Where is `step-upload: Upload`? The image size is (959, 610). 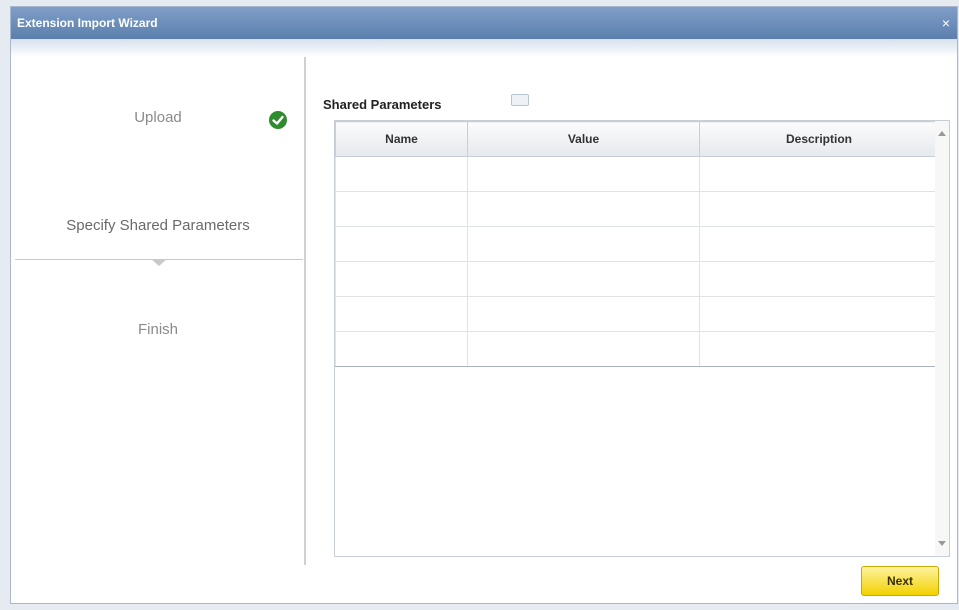 step-upload: Upload is located at coordinates (158, 117).